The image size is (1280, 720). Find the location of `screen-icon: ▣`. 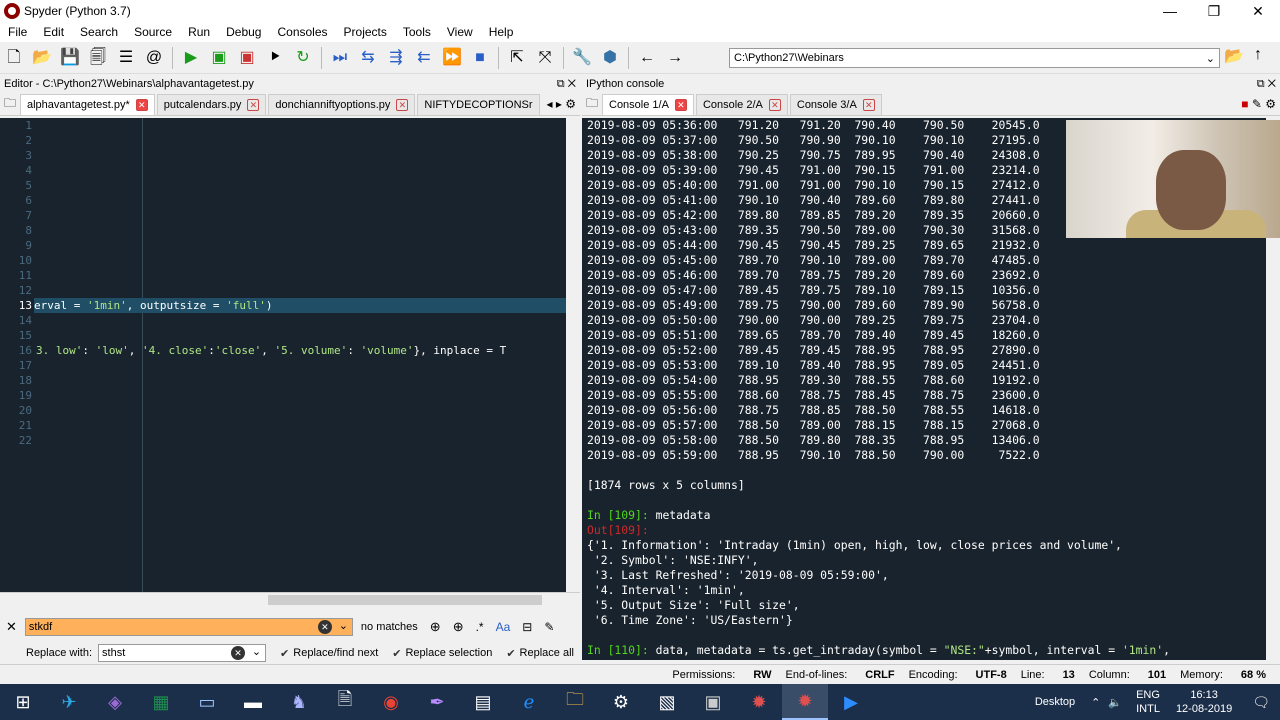

screen-icon: ▣ is located at coordinates (713, 702).